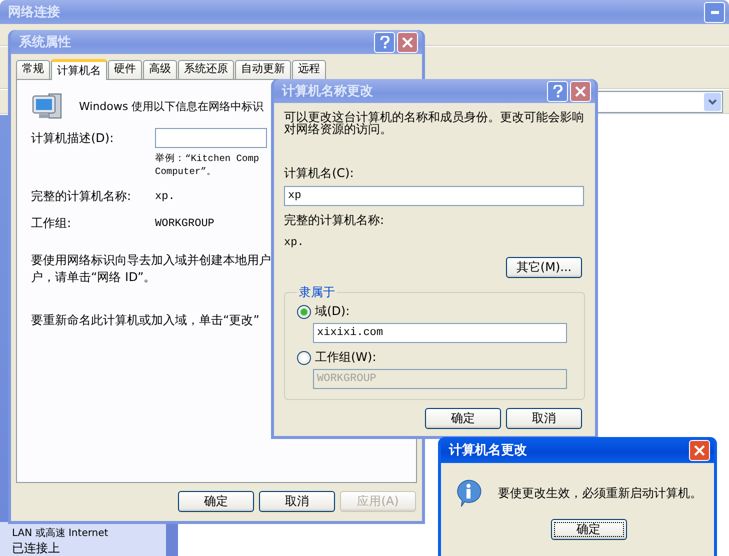 This screenshot has width=729, height=556. What do you see at coordinates (145, 320) in the screenshot?
I see `instruction-text: 要重新命名此计算机或加入域，单击“更改”` at bounding box center [145, 320].